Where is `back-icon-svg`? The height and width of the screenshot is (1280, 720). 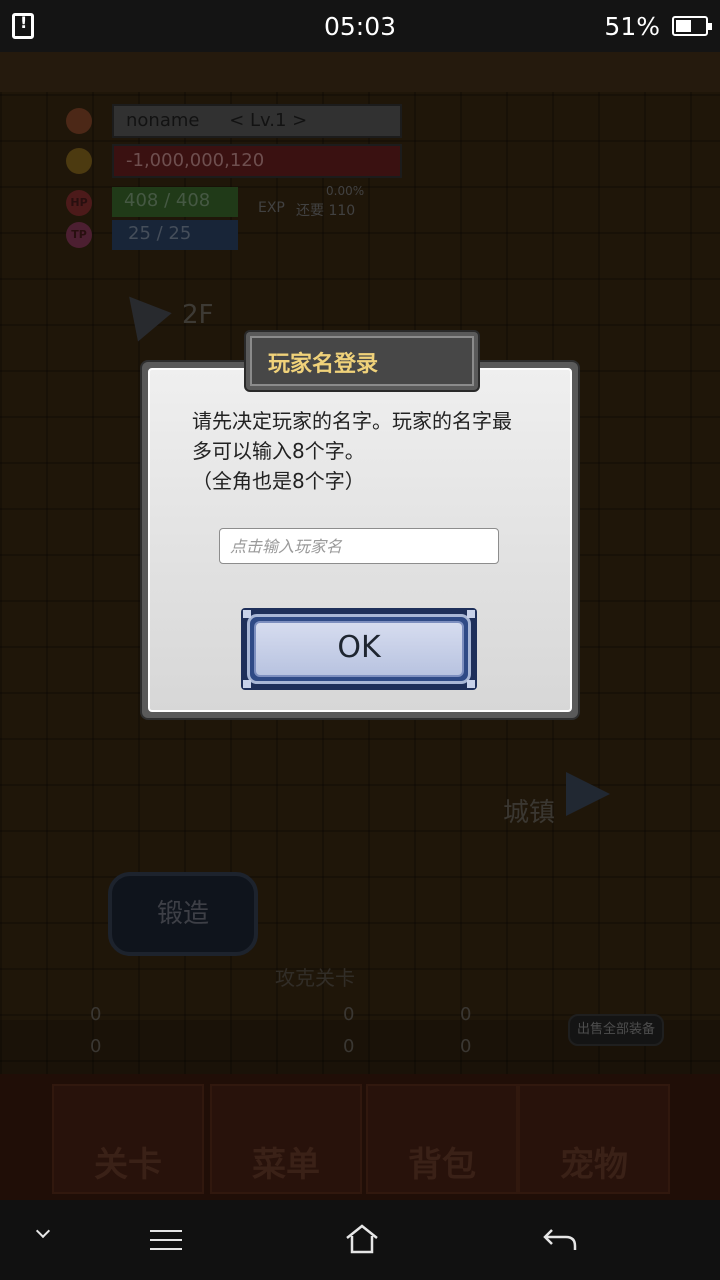 back-icon-svg is located at coordinates (560, 1239).